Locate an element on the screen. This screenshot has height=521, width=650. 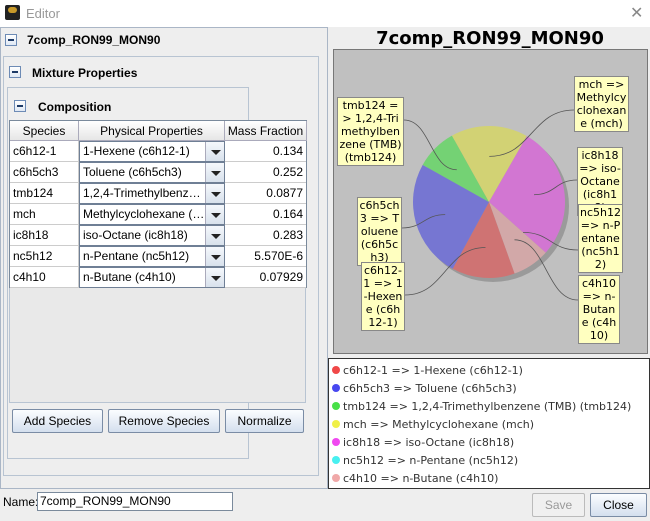
add-species-button: Add Species is located at coordinates (57, 421).